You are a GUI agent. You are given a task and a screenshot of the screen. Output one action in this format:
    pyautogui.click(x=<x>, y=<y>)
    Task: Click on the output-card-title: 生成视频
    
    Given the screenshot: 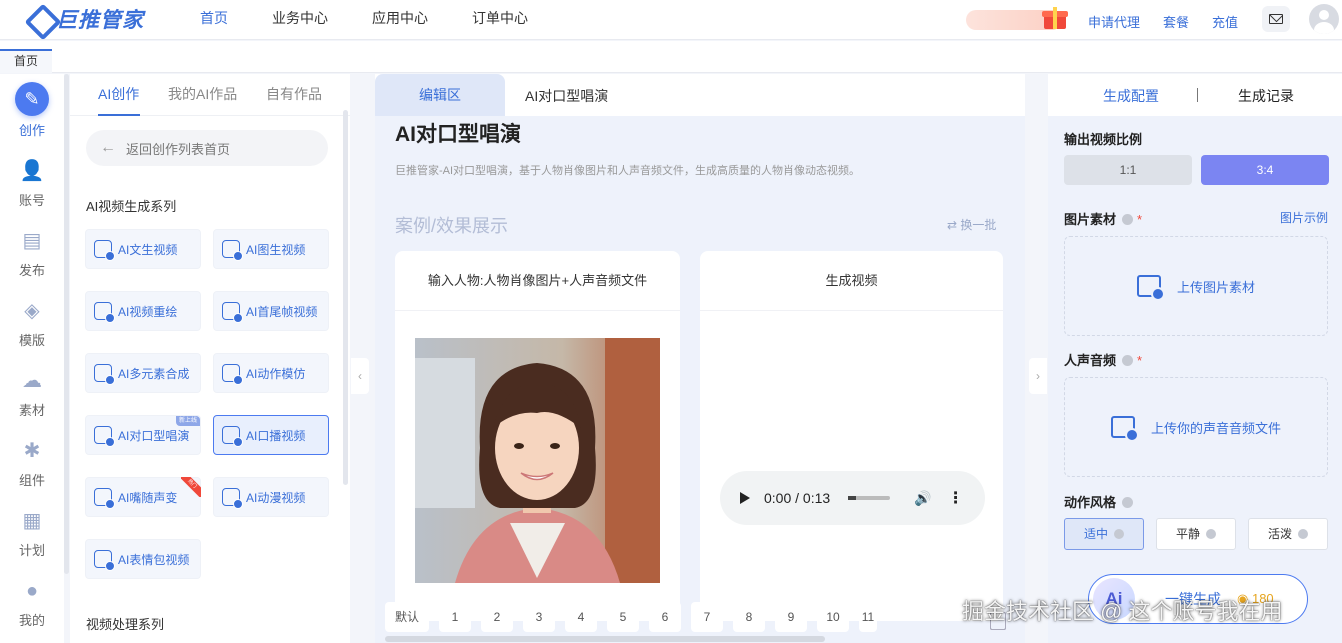 What is the action you would take?
    pyautogui.click(x=851, y=281)
    